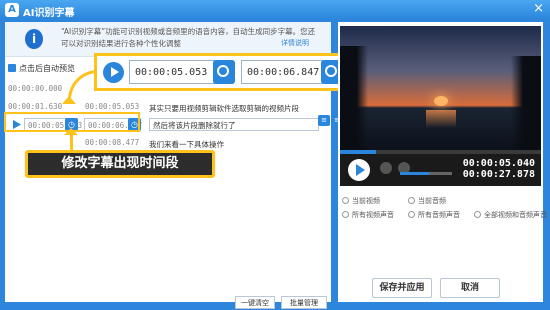 This screenshot has width=550, height=310. Describe the element at coordinates (441, 119) in the screenshot. I see `sun-reflection` at that location.